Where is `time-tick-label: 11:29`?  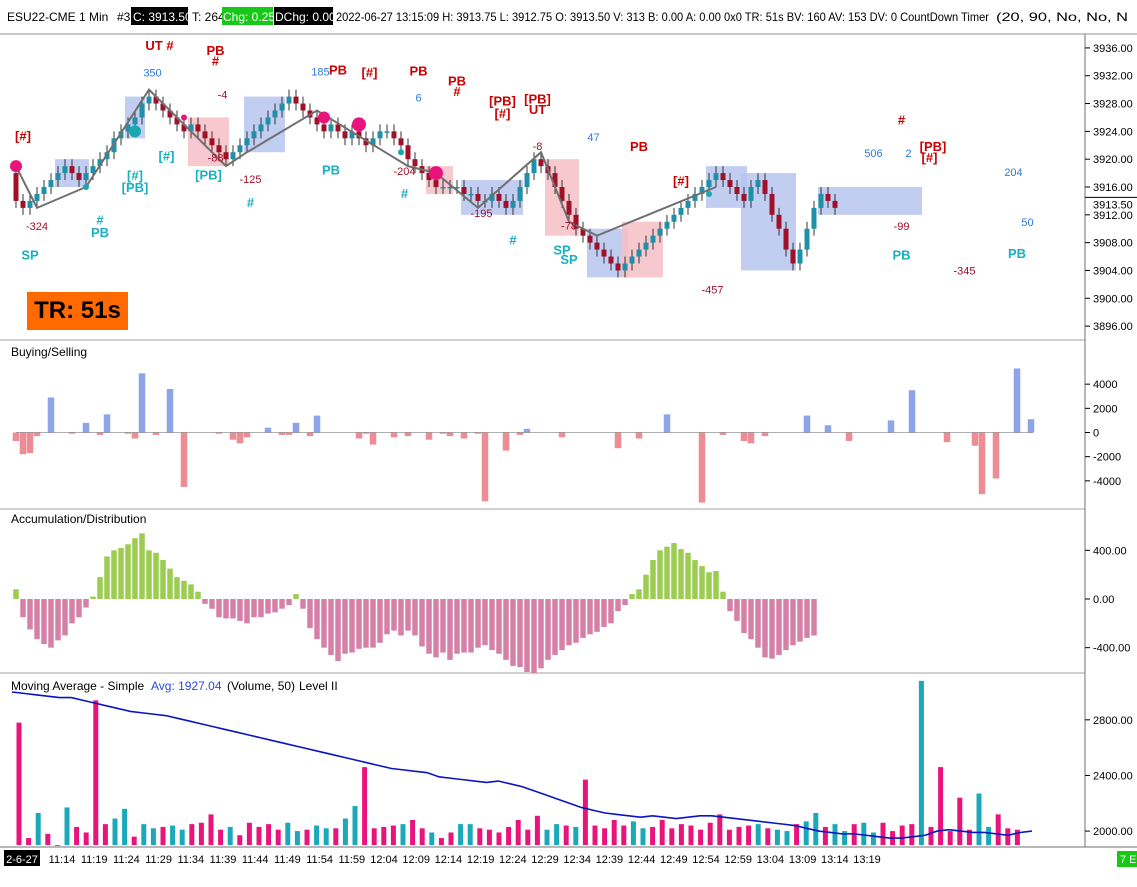 time-tick-label: 11:29 is located at coordinates (158, 860).